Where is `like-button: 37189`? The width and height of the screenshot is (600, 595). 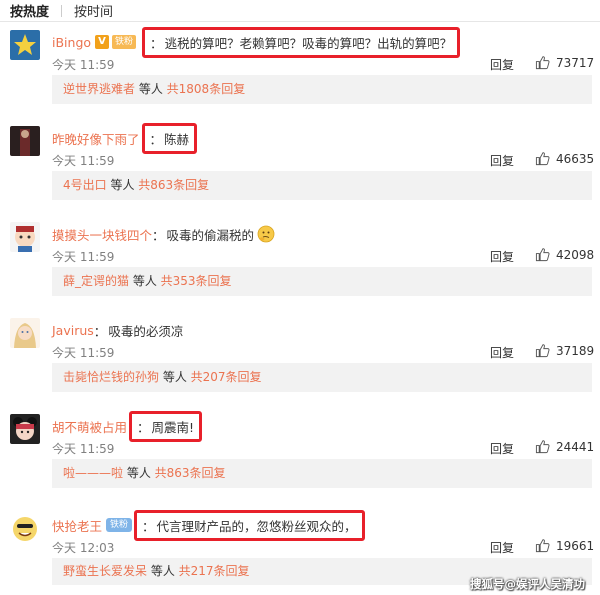 like-button: 37189 is located at coordinates (564, 350).